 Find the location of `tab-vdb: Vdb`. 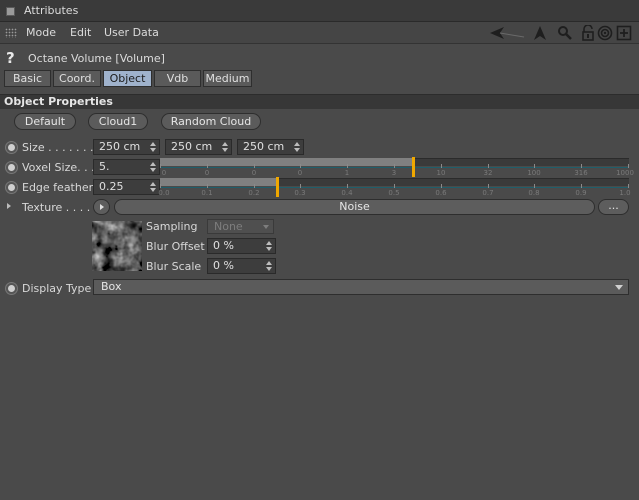

tab-vdb: Vdb is located at coordinates (177, 78).